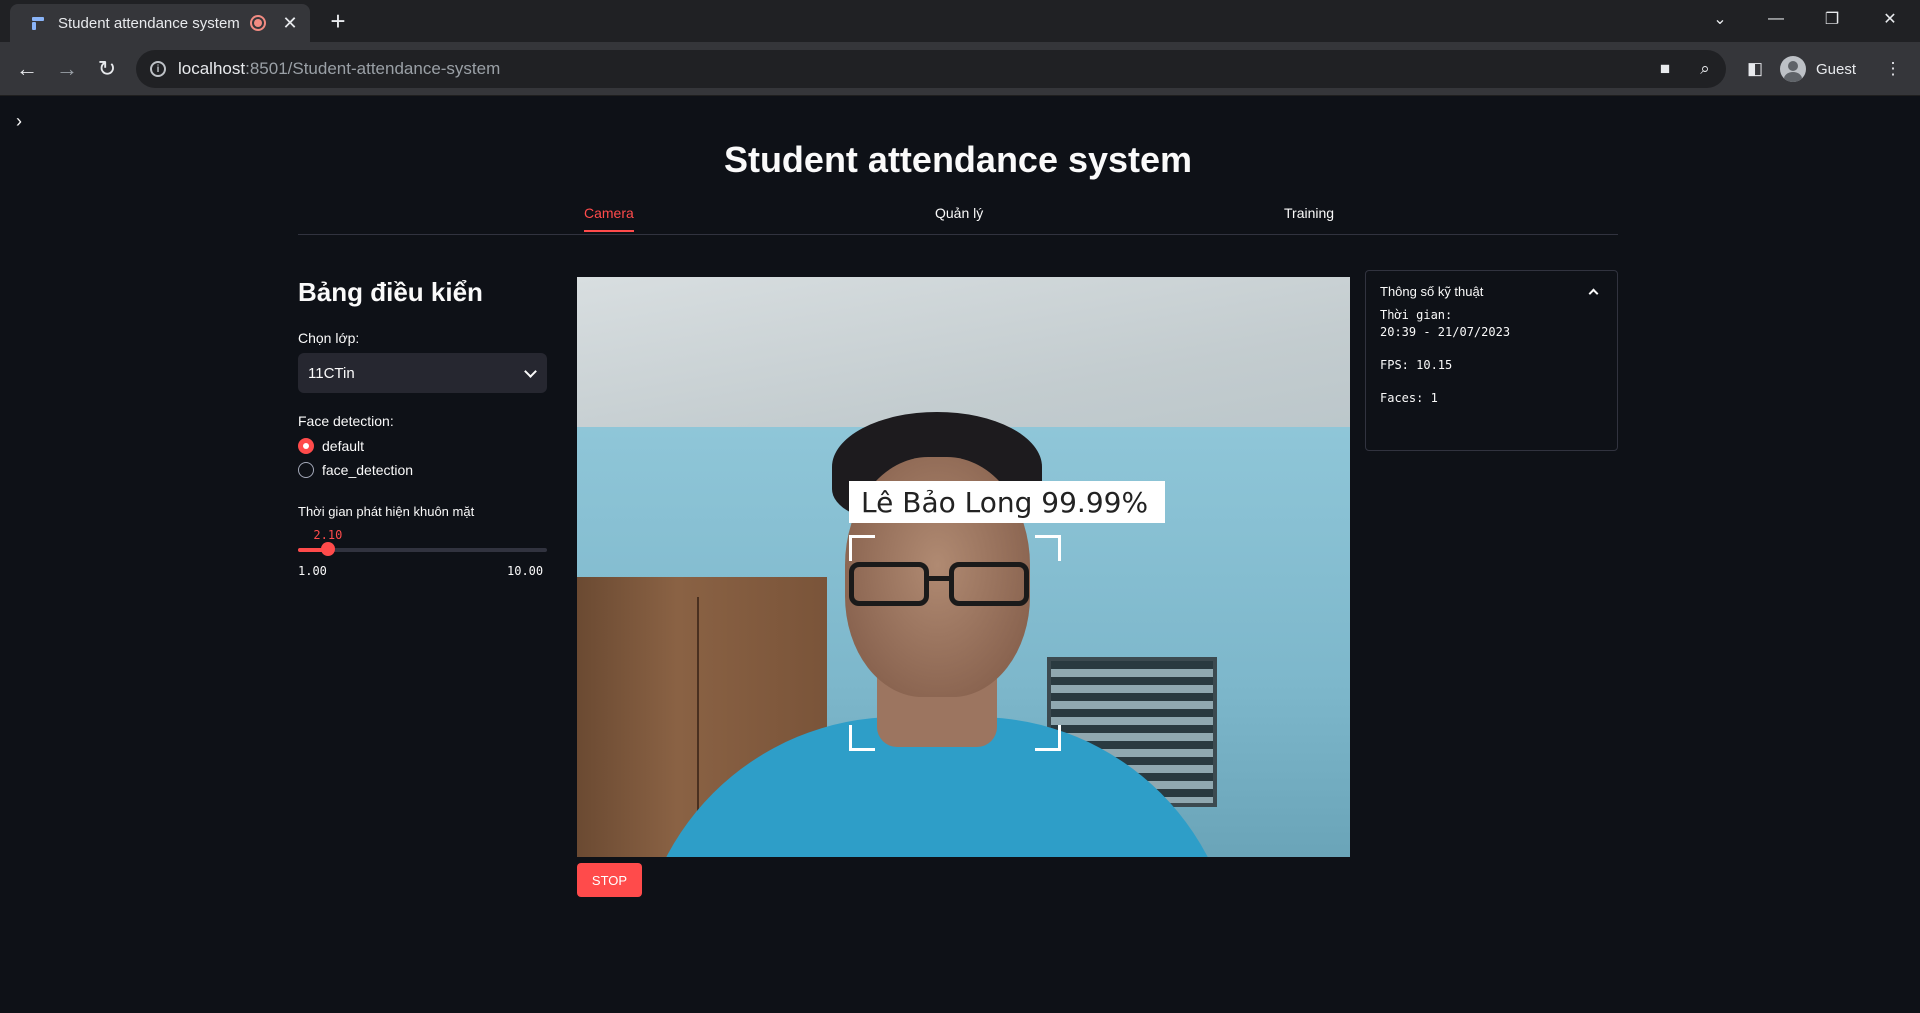 The height and width of the screenshot is (1013, 1920). I want to click on tab-search-chevron-icon: ⌄, so click(1720, 19).